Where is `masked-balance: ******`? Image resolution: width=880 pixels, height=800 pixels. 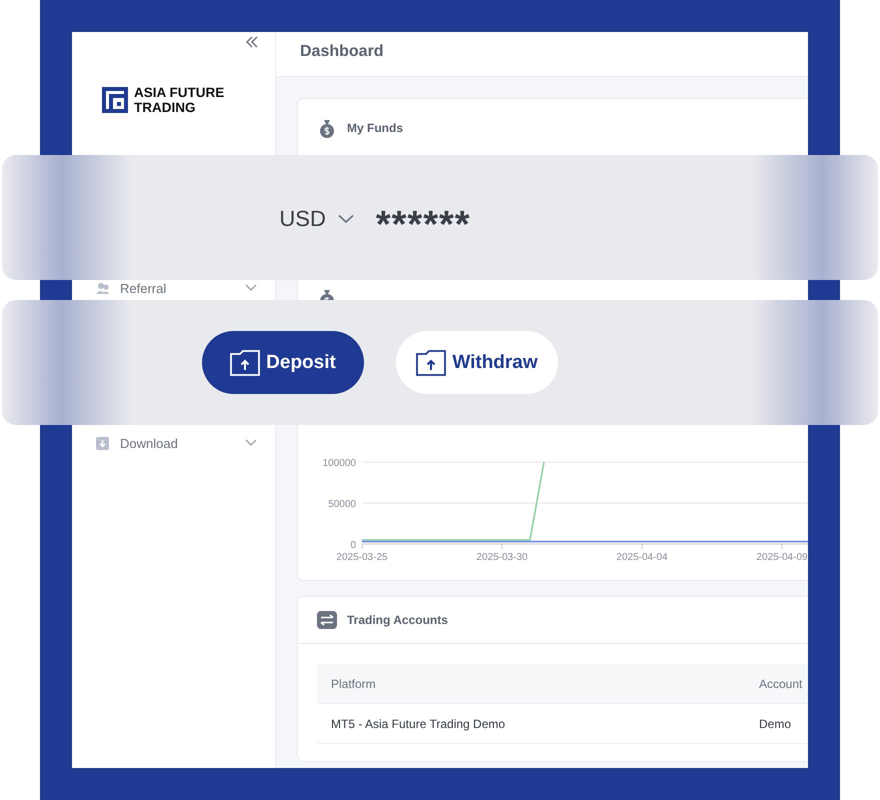 masked-balance: ****** is located at coordinates (423, 223).